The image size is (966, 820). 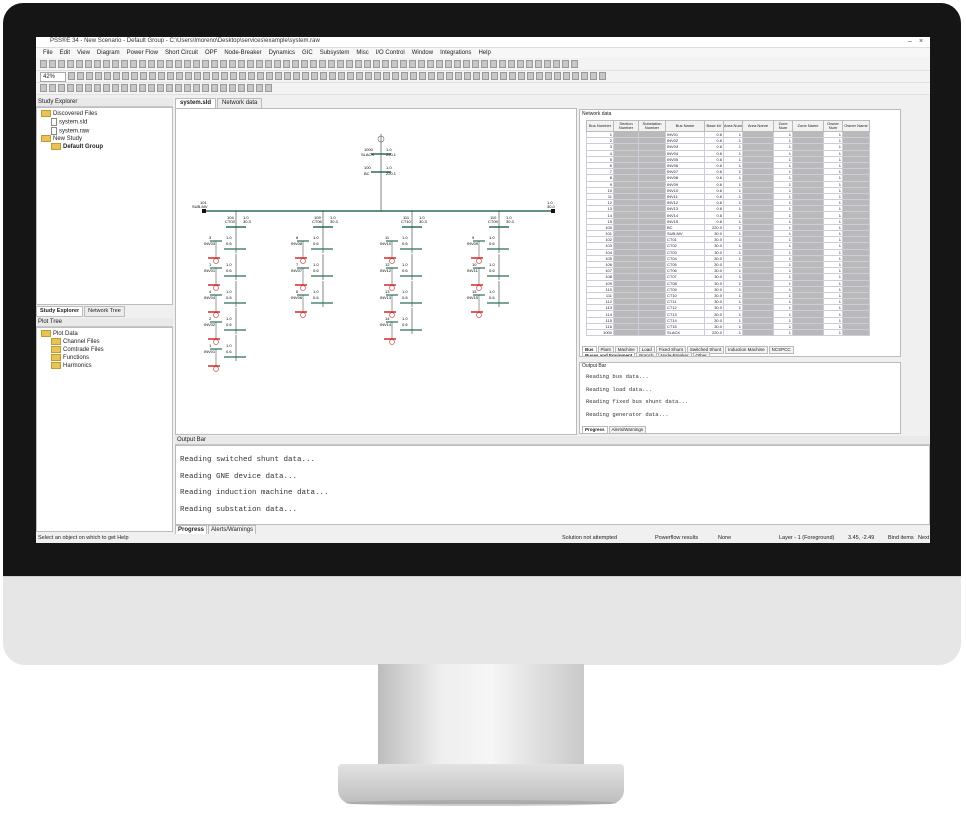 I want to click on table-cell: 1, so click(x=733, y=332).